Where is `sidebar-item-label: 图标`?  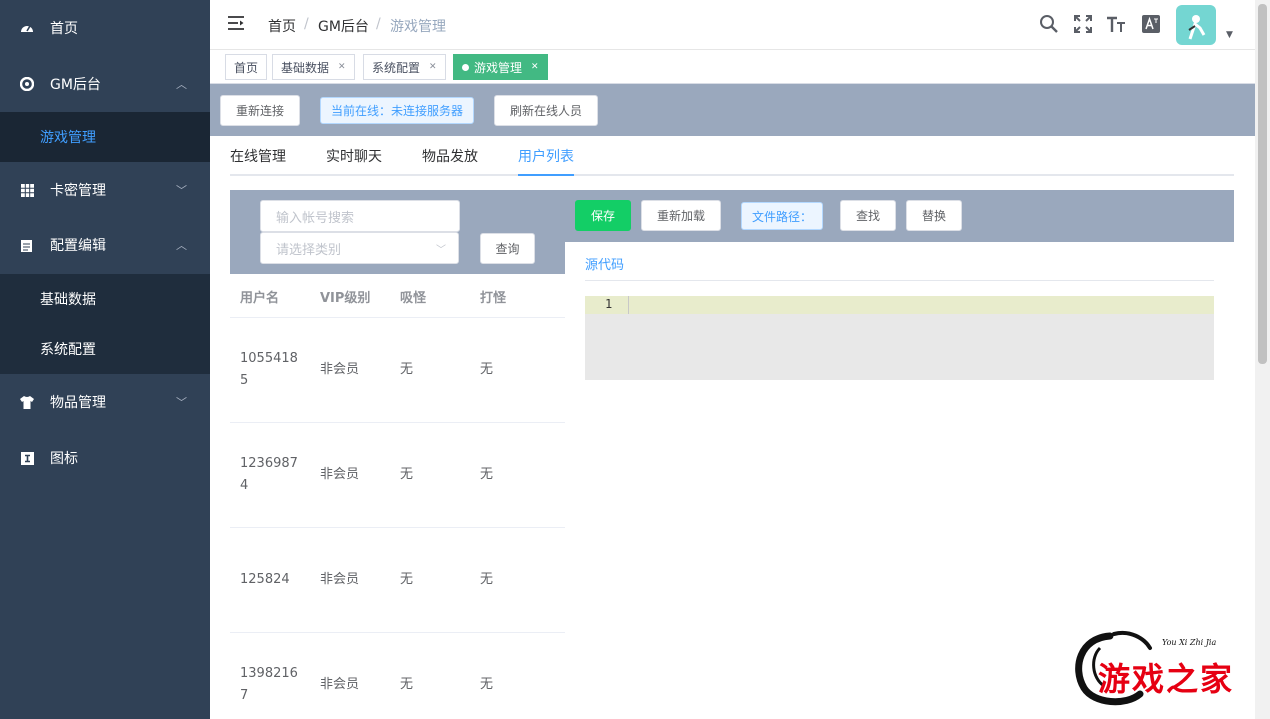 sidebar-item-label: 图标 is located at coordinates (64, 459).